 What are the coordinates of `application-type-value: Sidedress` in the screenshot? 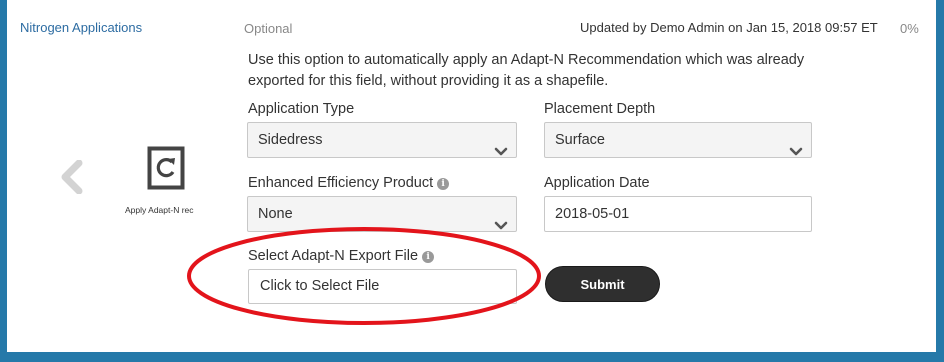 It's located at (290, 140).